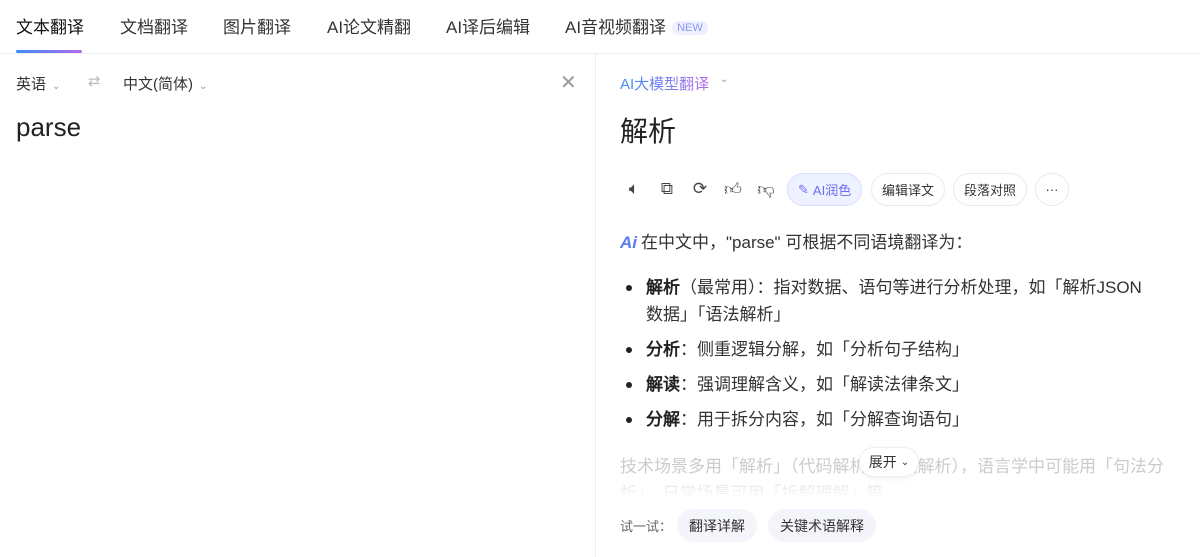  Describe the element at coordinates (766, 189) in the screenshot. I see `thumbs-down-icon: 👎︎` at that location.